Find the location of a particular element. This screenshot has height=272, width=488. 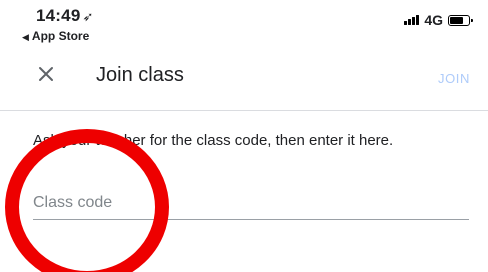

page-title: Join class is located at coordinates (140, 75).